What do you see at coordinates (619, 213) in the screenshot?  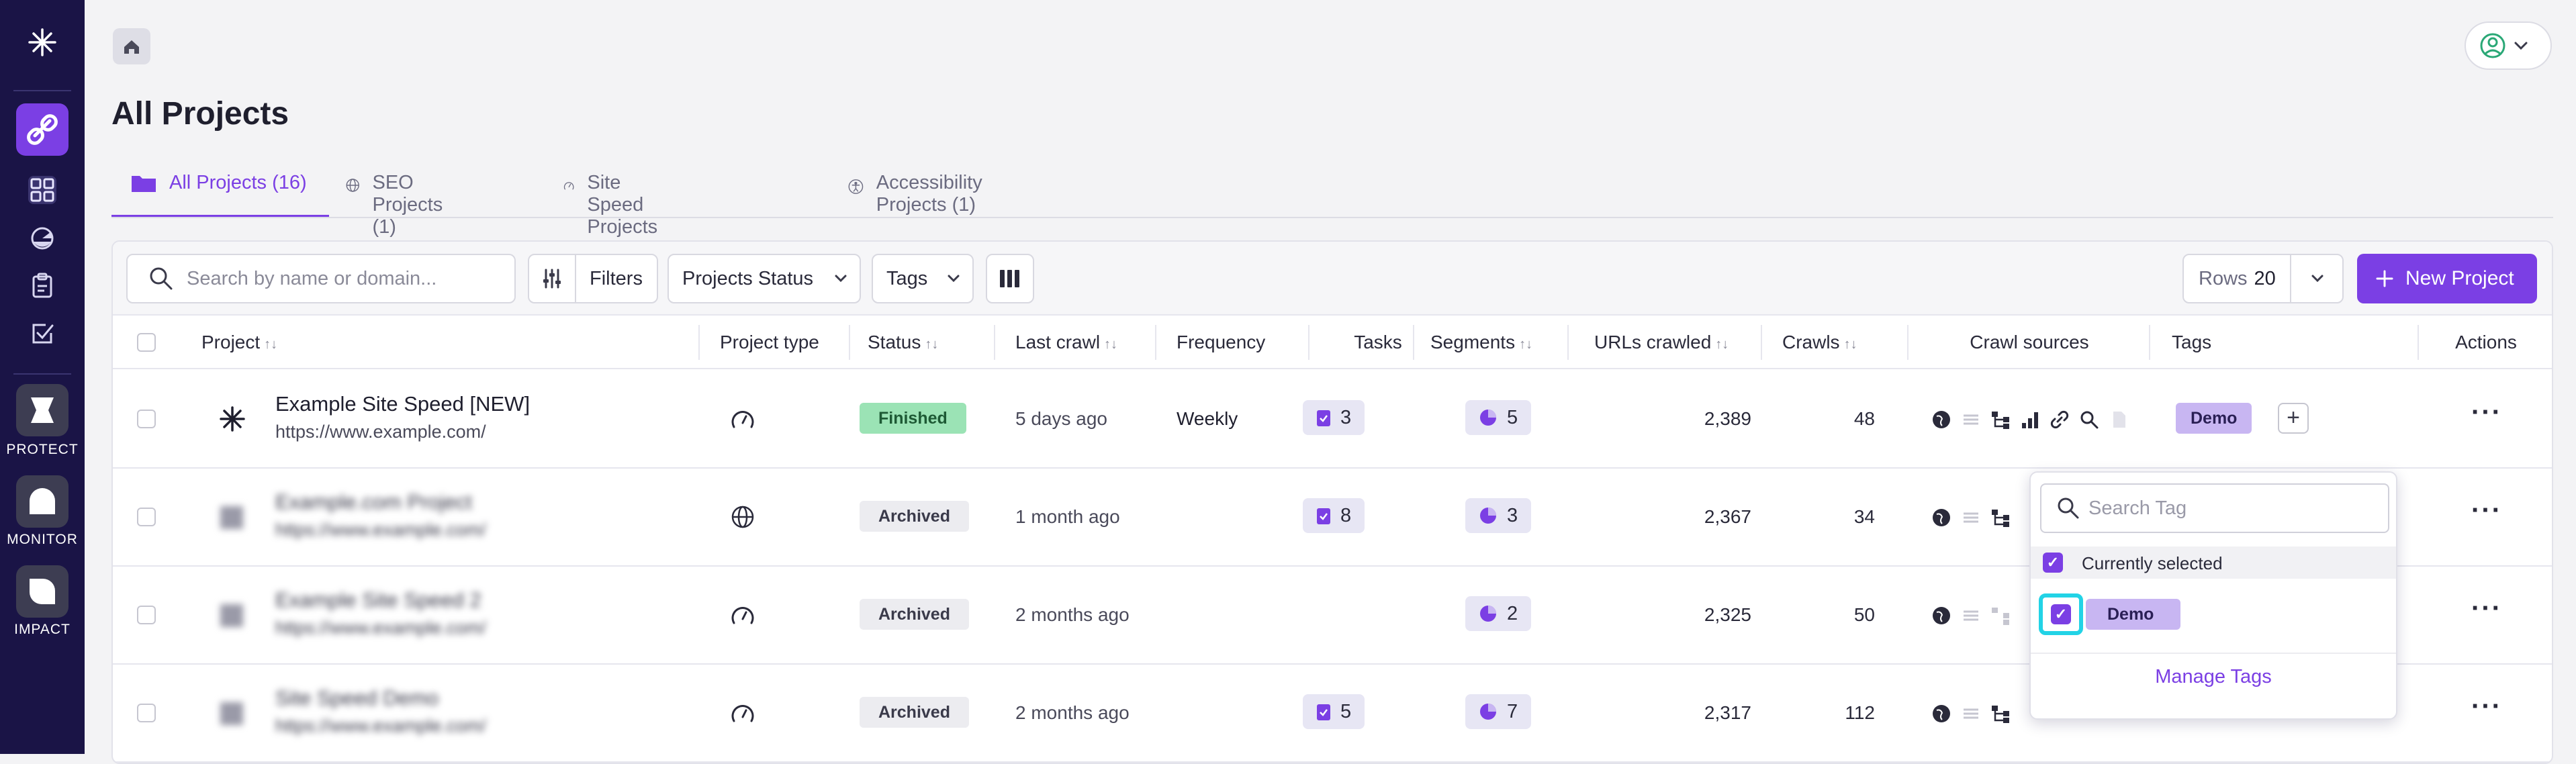 I see `tab-site-speed-projects: Site Speed Projects (11)` at bounding box center [619, 213].